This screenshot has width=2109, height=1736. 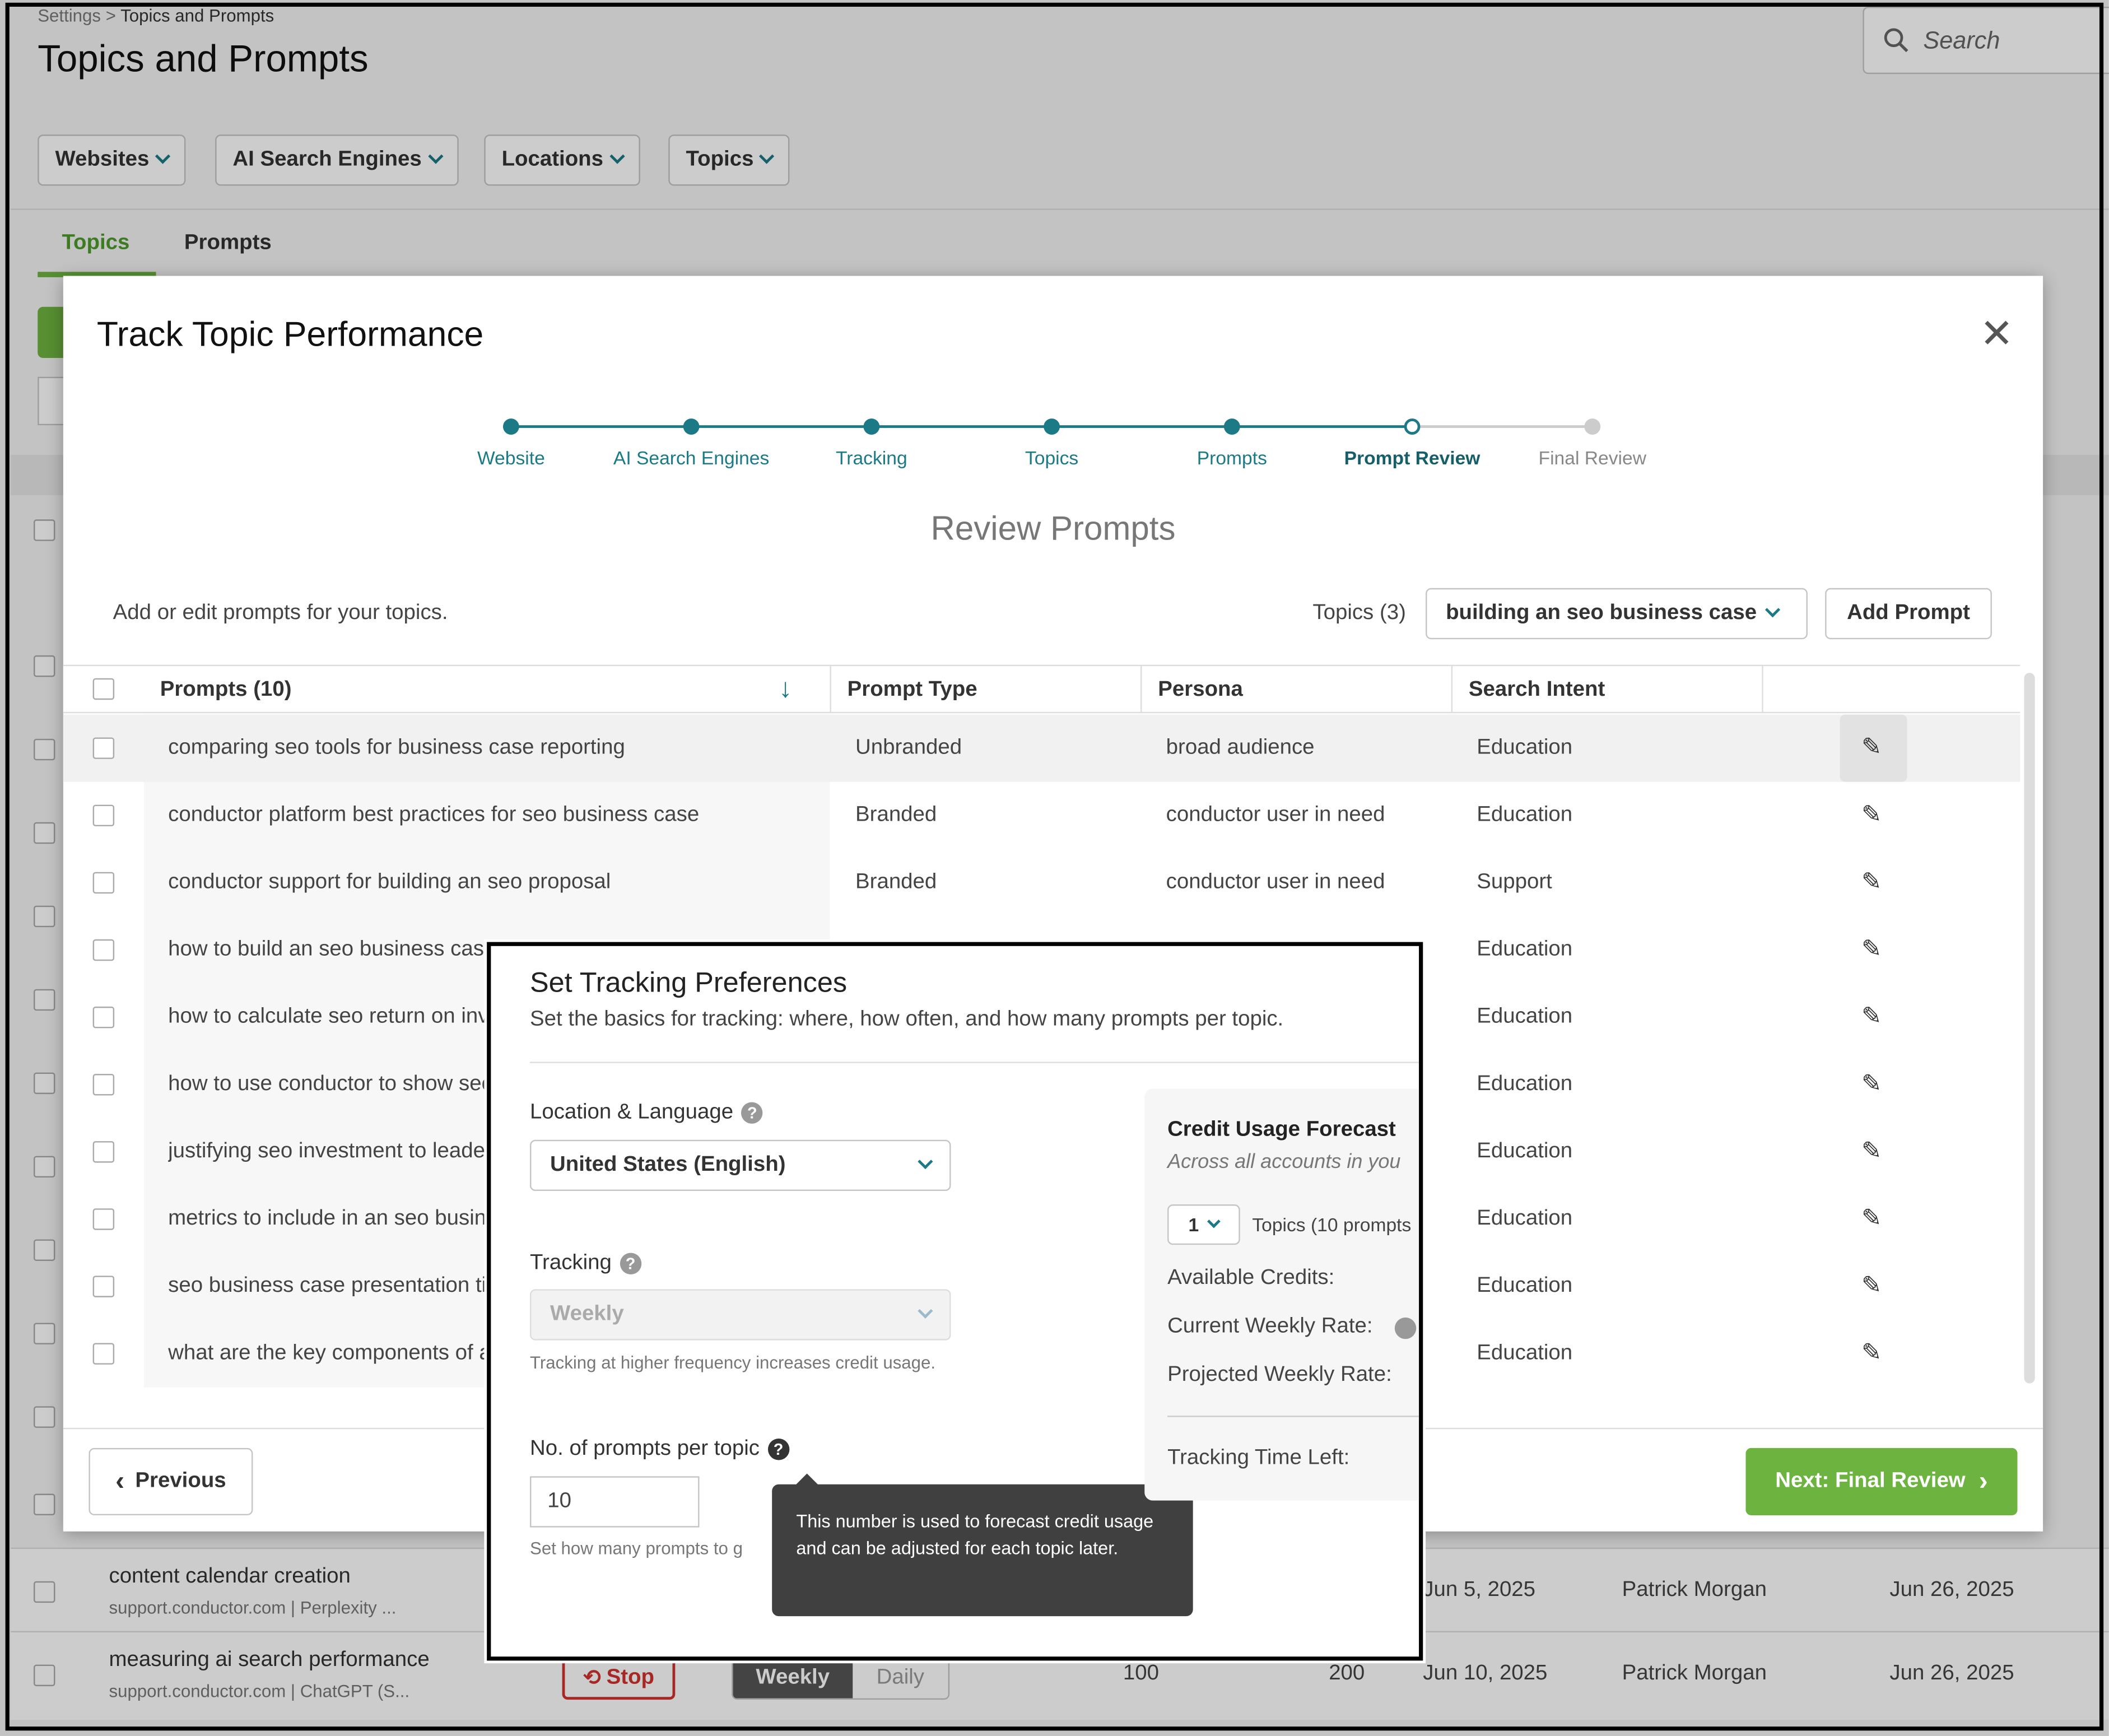 What do you see at coordinates (1601, 613) in the screenshot?
I see `topic-select-value: building an seo business case` at bounding box center [1601, 613].